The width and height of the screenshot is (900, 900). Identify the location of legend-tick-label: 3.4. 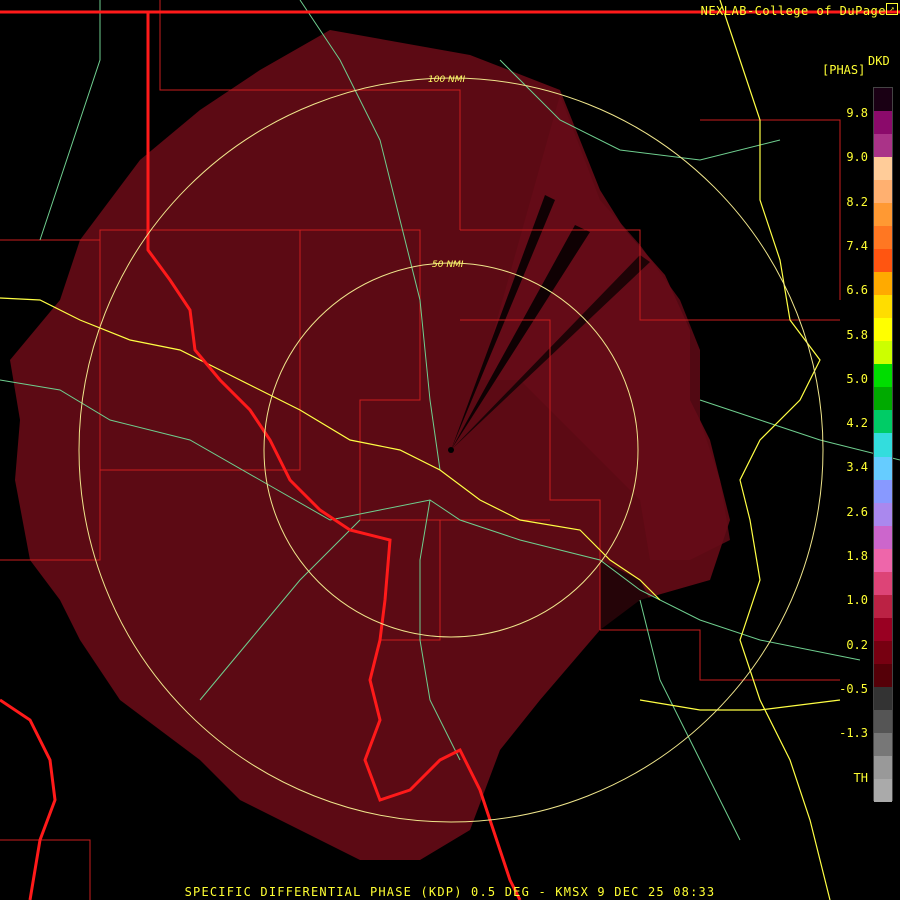
(857, 467).